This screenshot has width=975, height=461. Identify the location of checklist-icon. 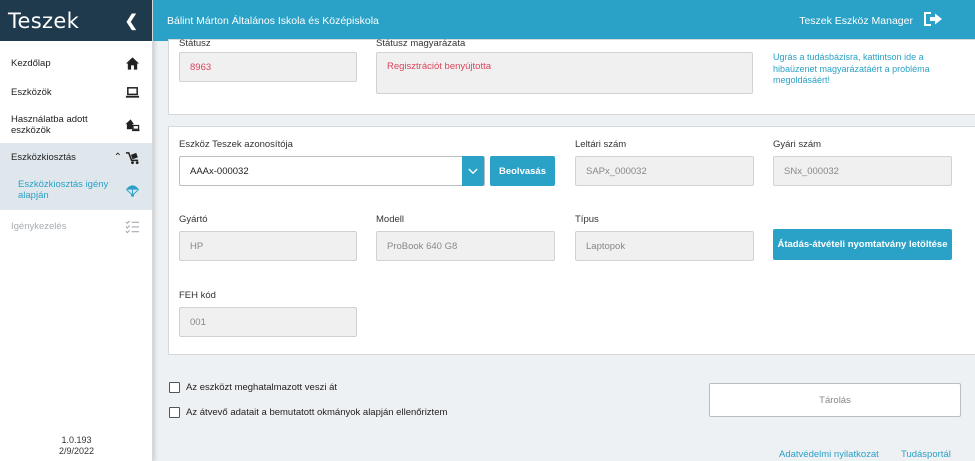
(132, 226).